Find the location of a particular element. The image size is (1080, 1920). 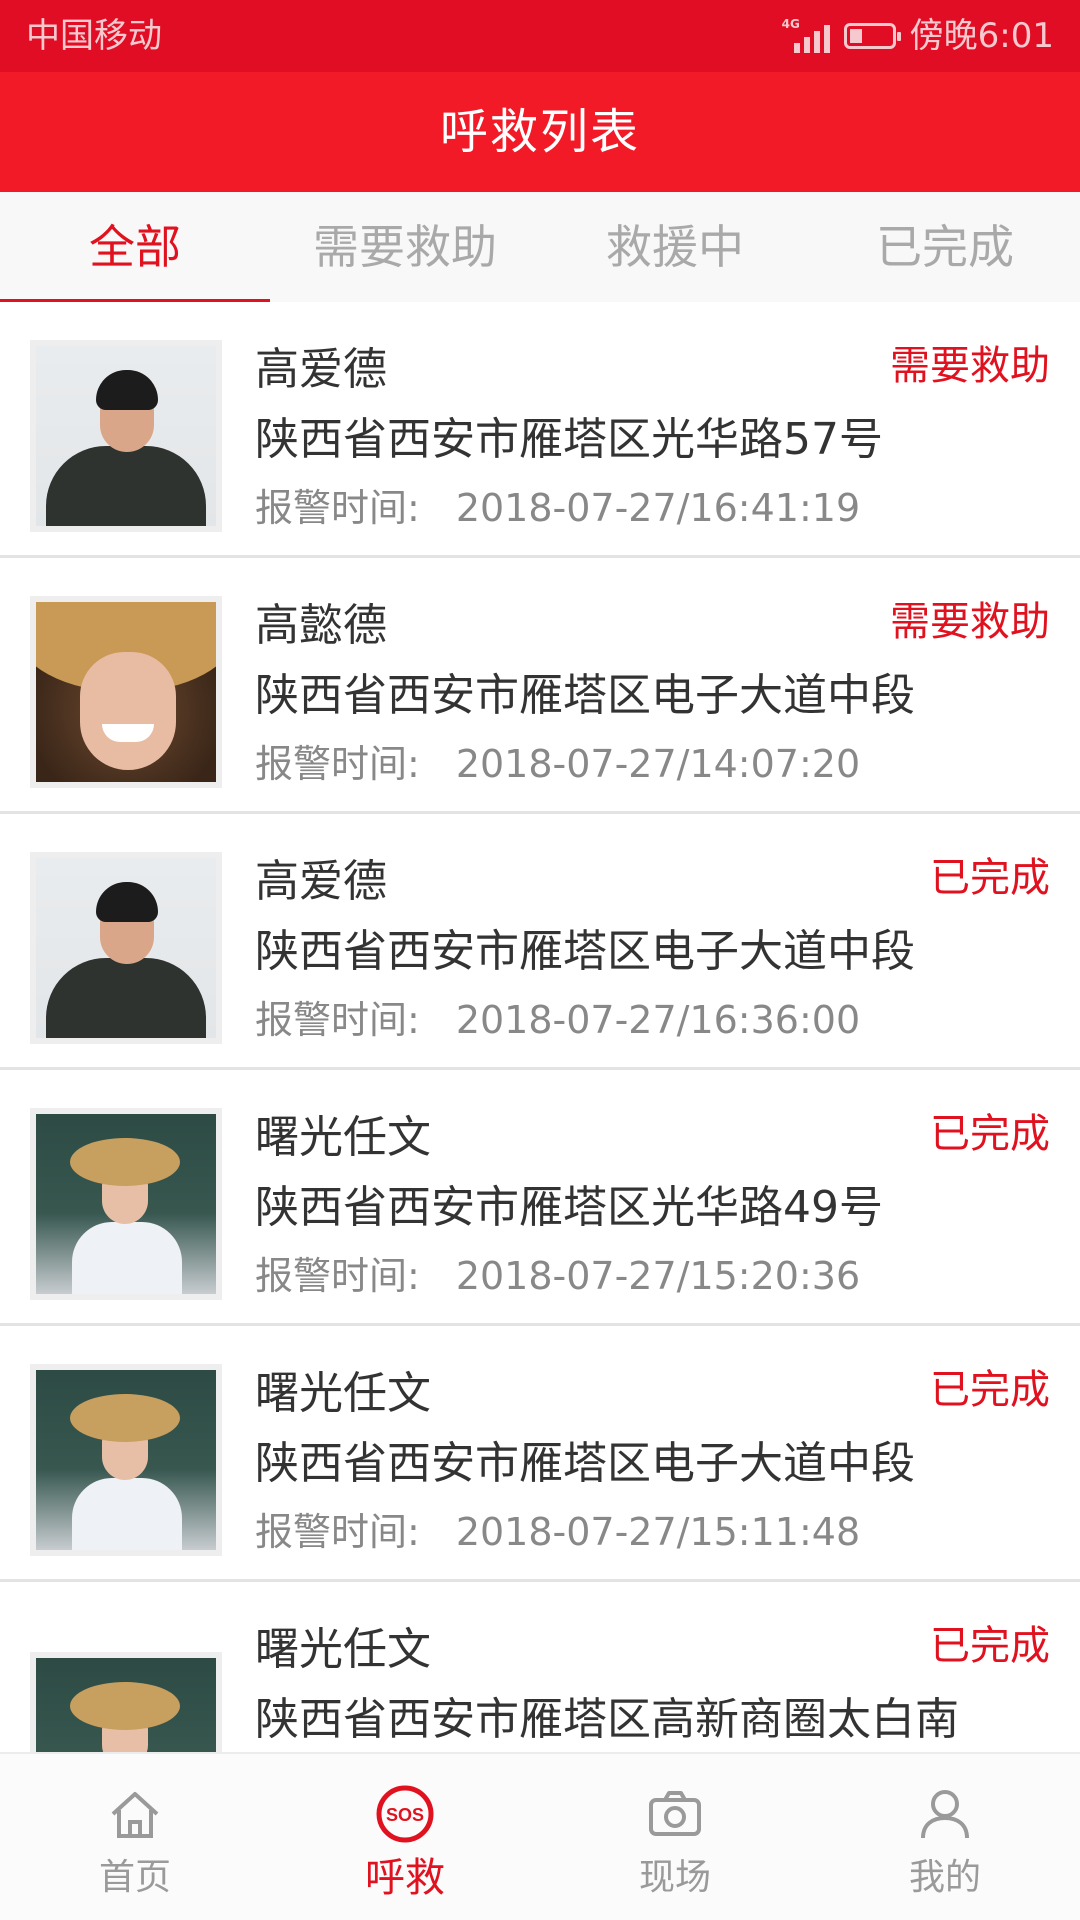

signal-icon: 4G is located at coordinates (805, 35).